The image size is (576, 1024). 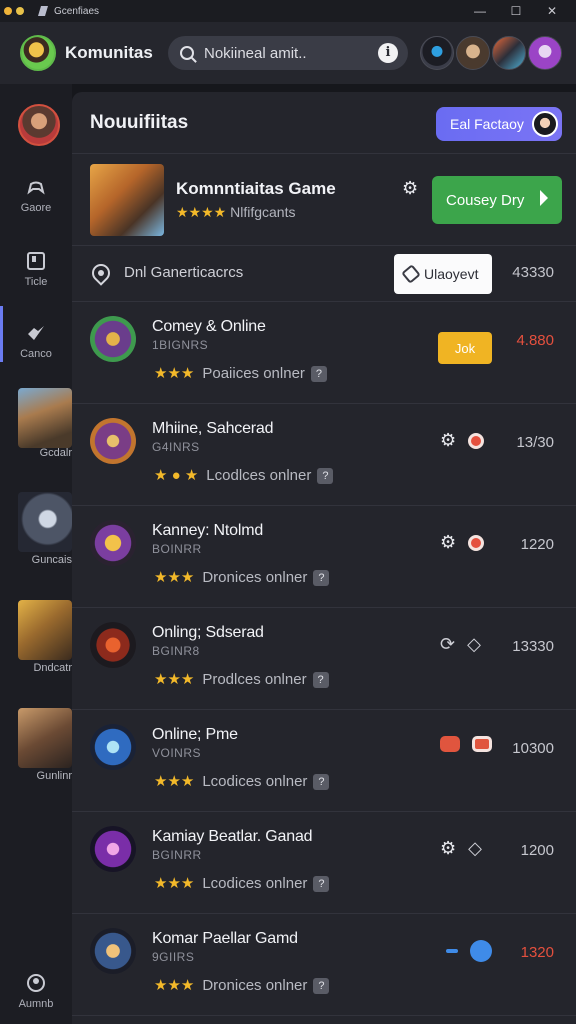 What do you see at coordinates (481, 951) in the screenshot?
I see `slider-handle` at bounding box center [481, 951].